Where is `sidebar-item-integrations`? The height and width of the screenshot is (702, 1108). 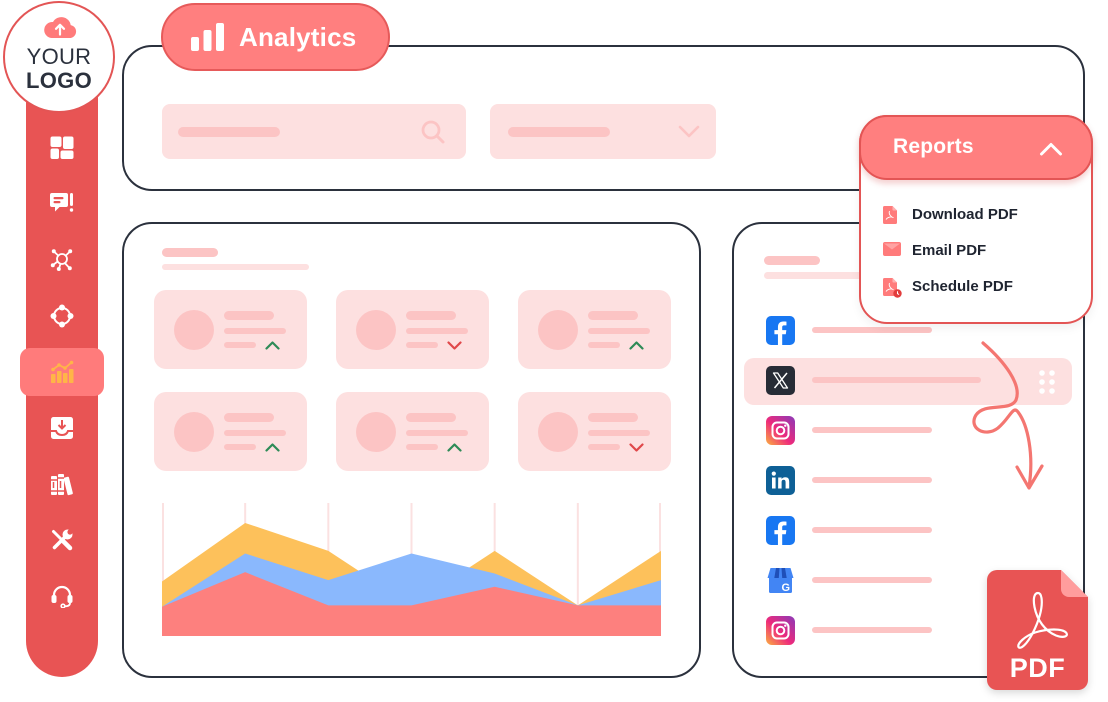 sidebar-item-integrations is located at coordinates (62, 316).